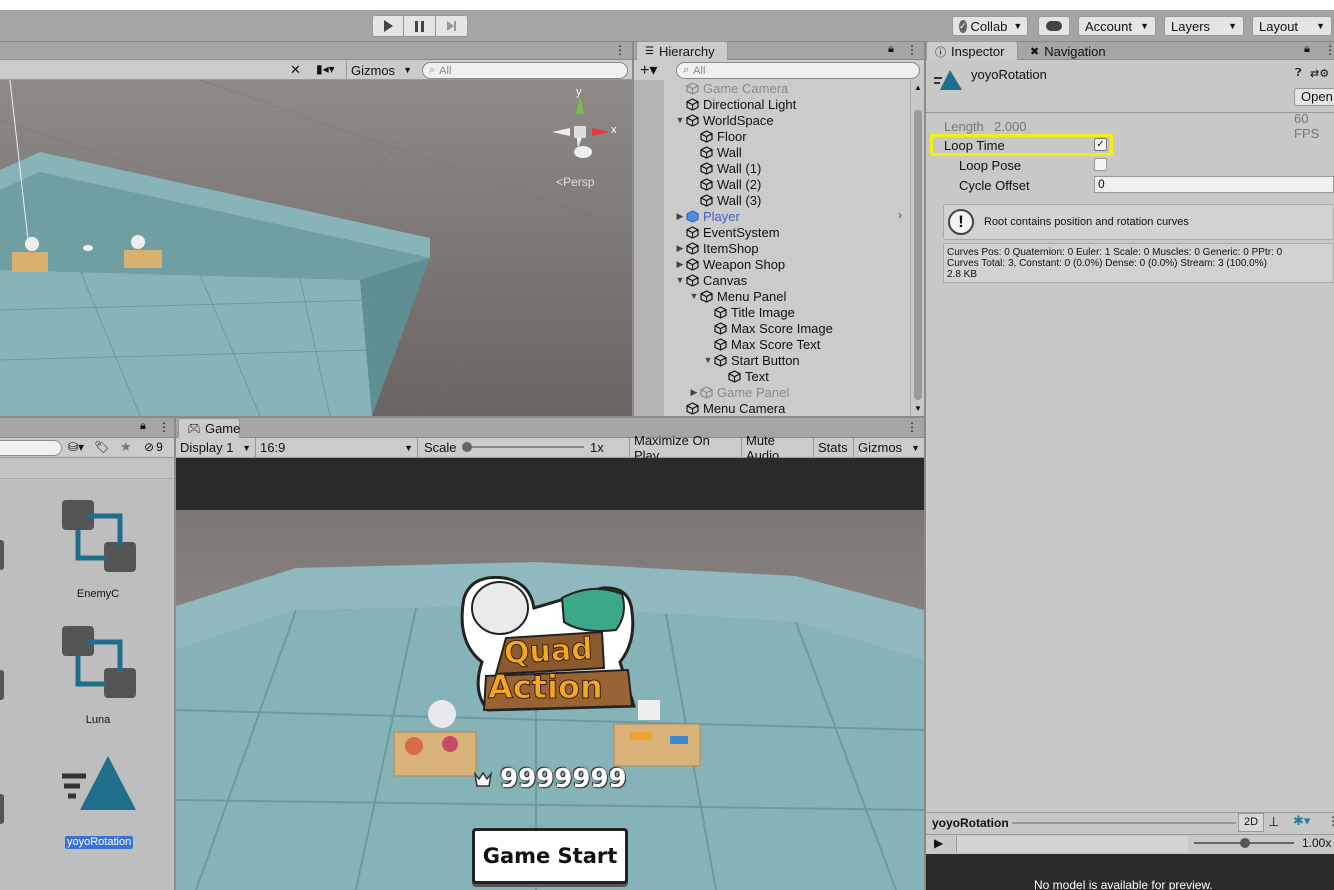 Image resolution: width=1334 pixels, height=890 pixels. Describe the element at coordinates (295, 70) in the screenshot. I see `scene-tools-icon: ✕` at that location.